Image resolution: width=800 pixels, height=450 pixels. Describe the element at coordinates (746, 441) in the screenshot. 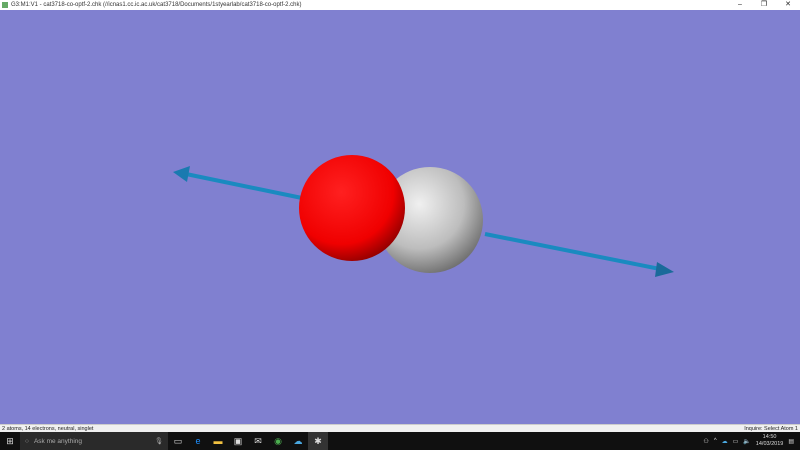

I see `volume-icon: 🔈` at that location.